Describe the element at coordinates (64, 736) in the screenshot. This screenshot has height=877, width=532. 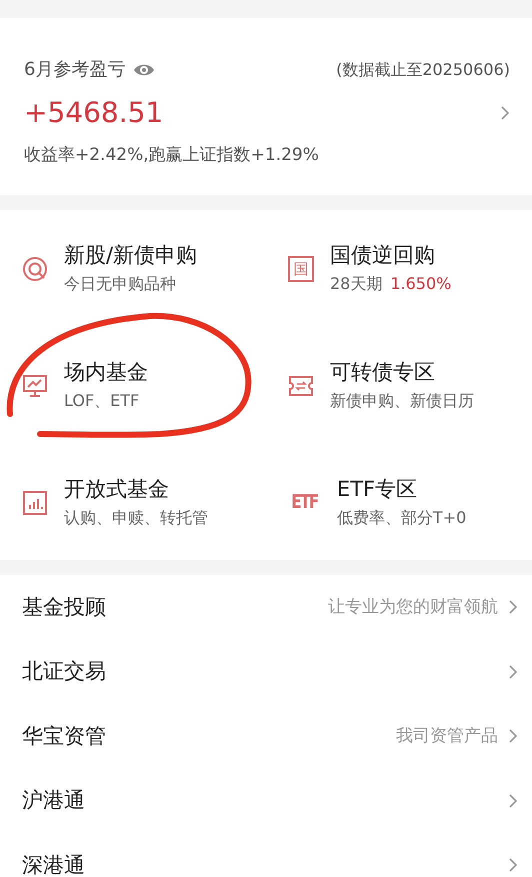
I see `menu-item: 华宝资管` at that location.